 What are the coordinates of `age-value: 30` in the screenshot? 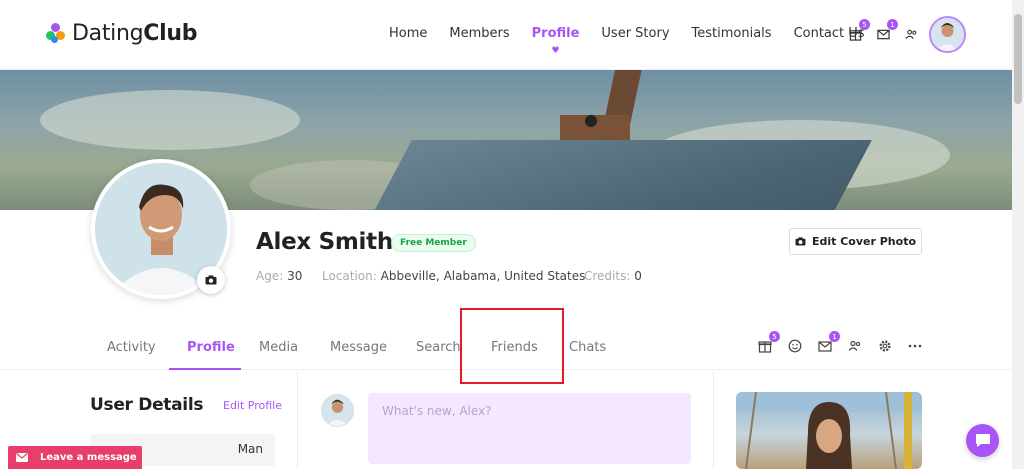 It's located at (295, 276).